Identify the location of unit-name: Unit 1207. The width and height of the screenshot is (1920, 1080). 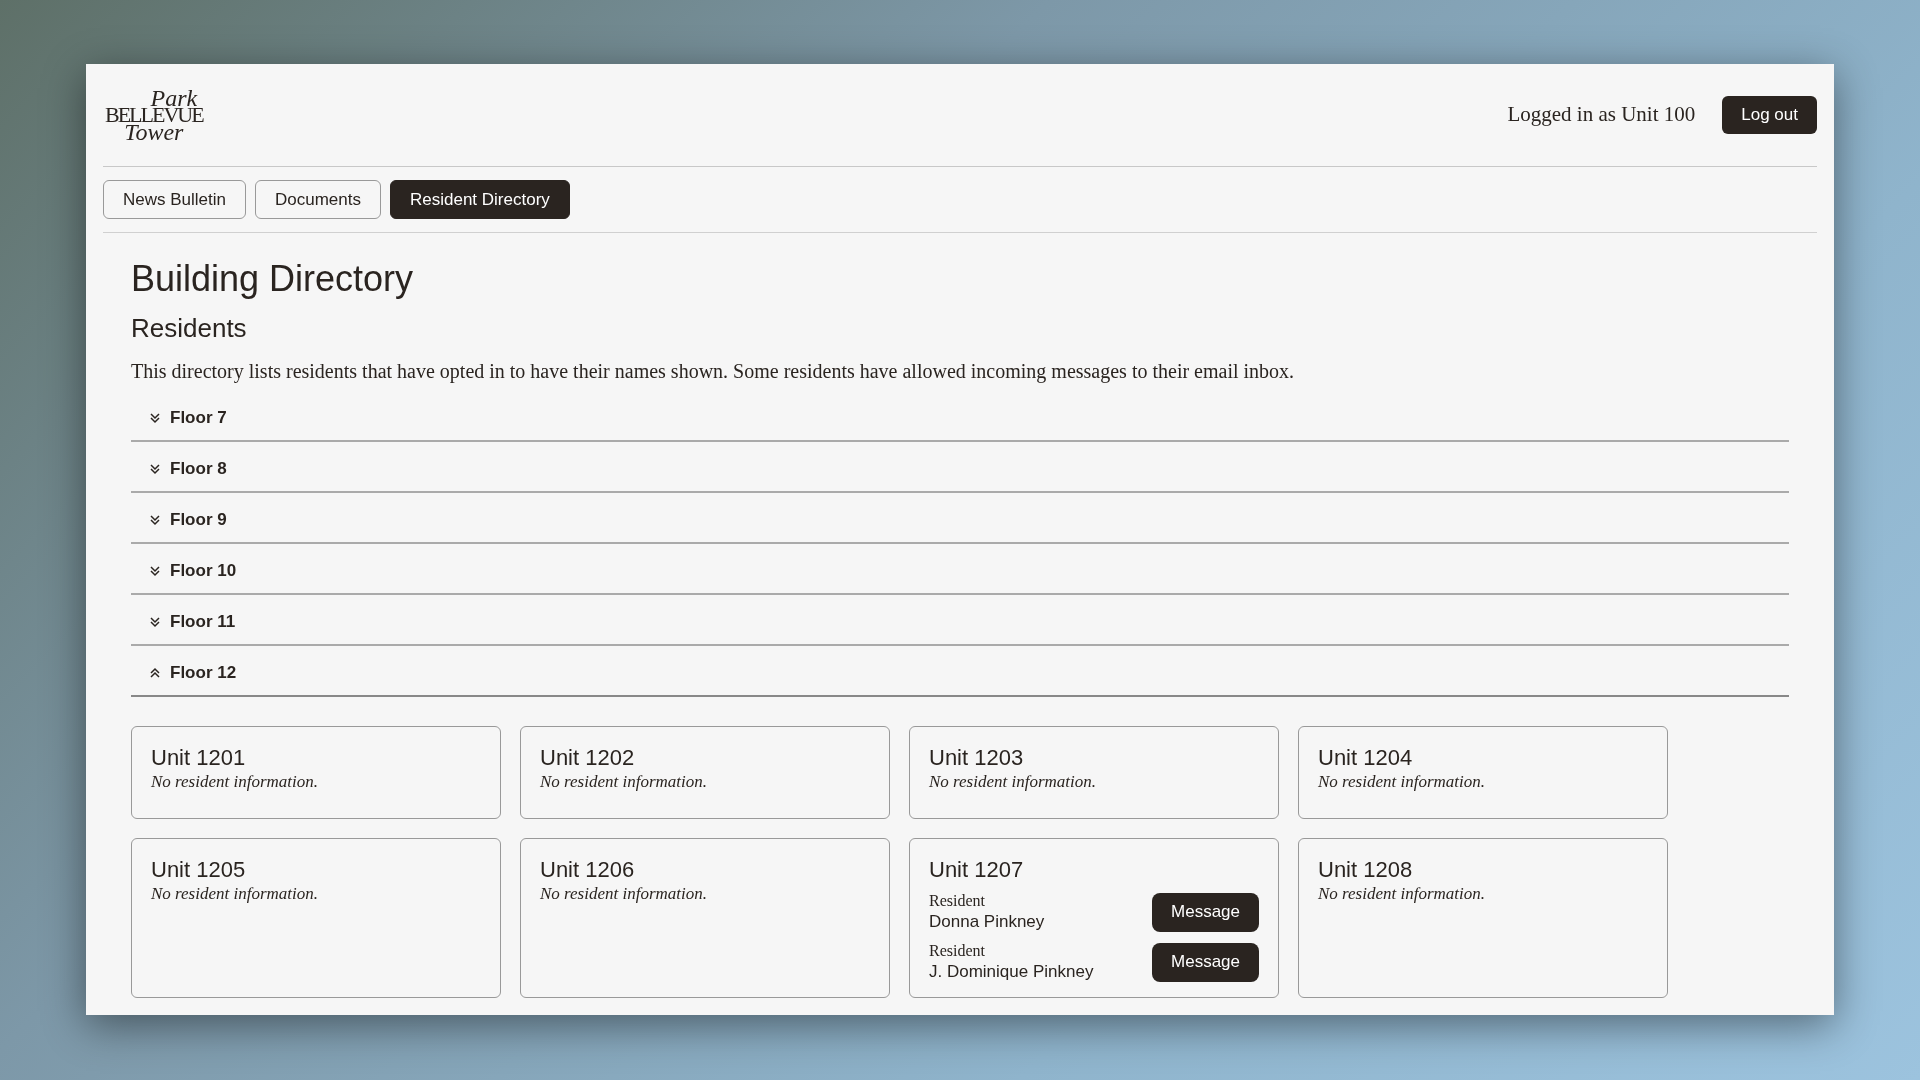
(977, 870).